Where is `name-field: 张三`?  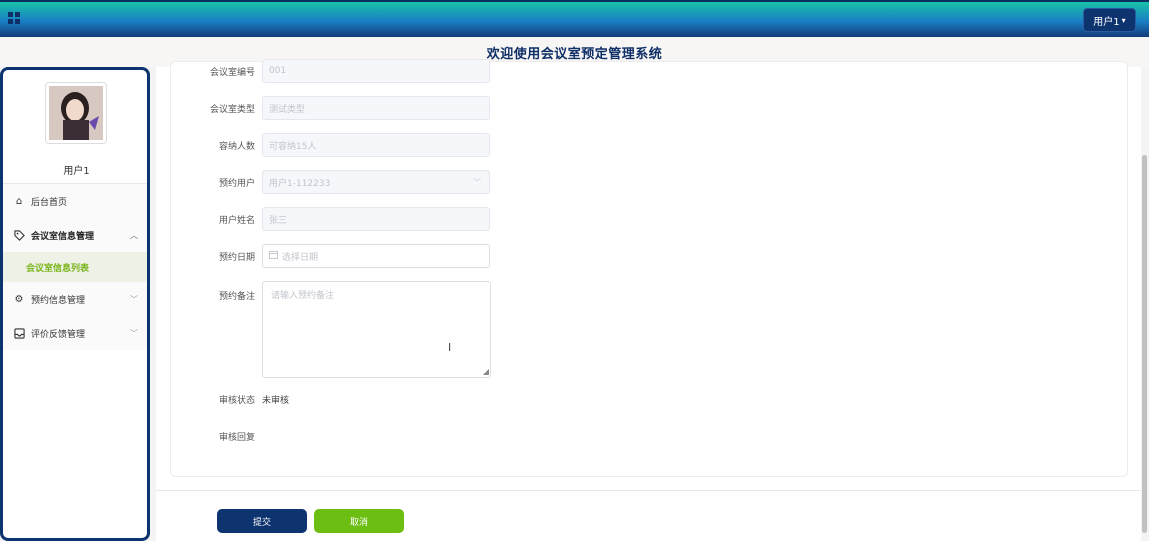
name-field: 张三 is located at coordinates (376, 219).